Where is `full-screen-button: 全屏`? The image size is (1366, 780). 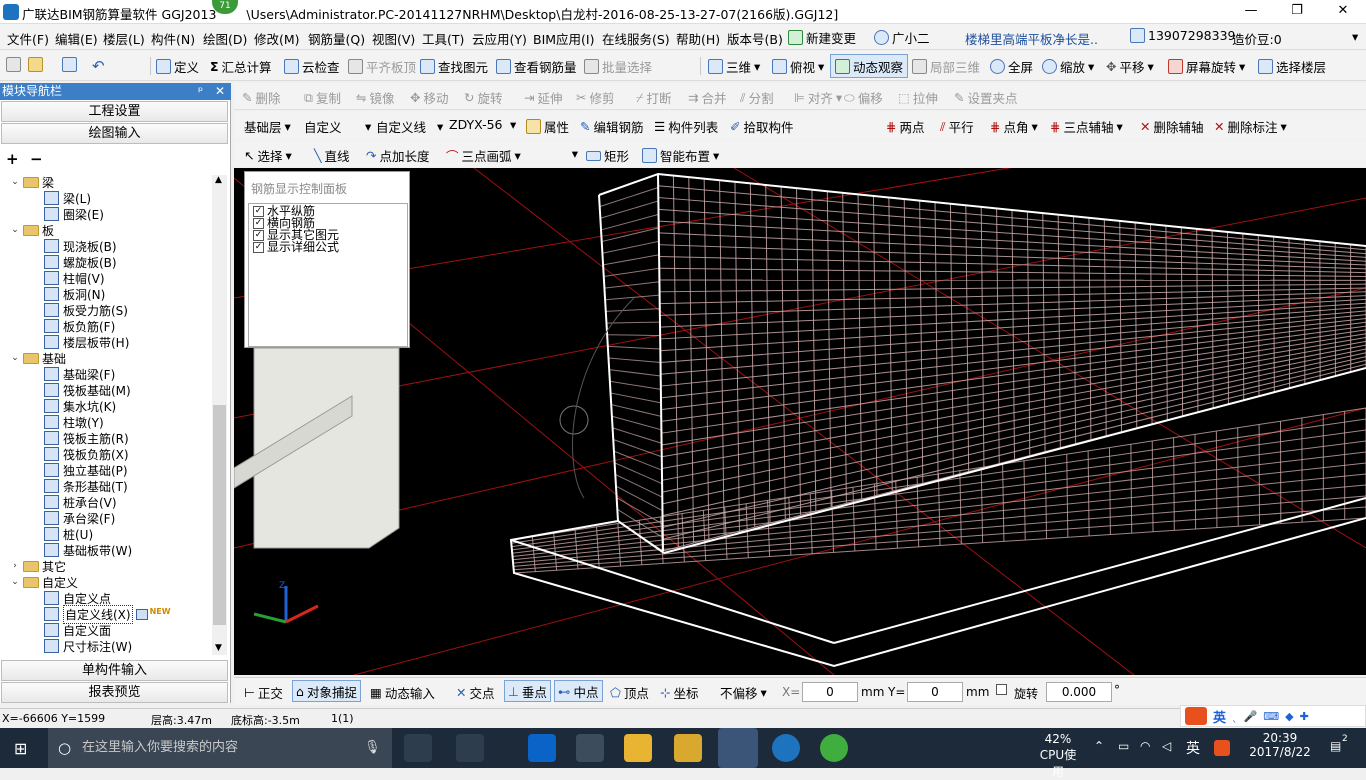 full-screen-button: 全屏 is located at coordinates (1011, 66).